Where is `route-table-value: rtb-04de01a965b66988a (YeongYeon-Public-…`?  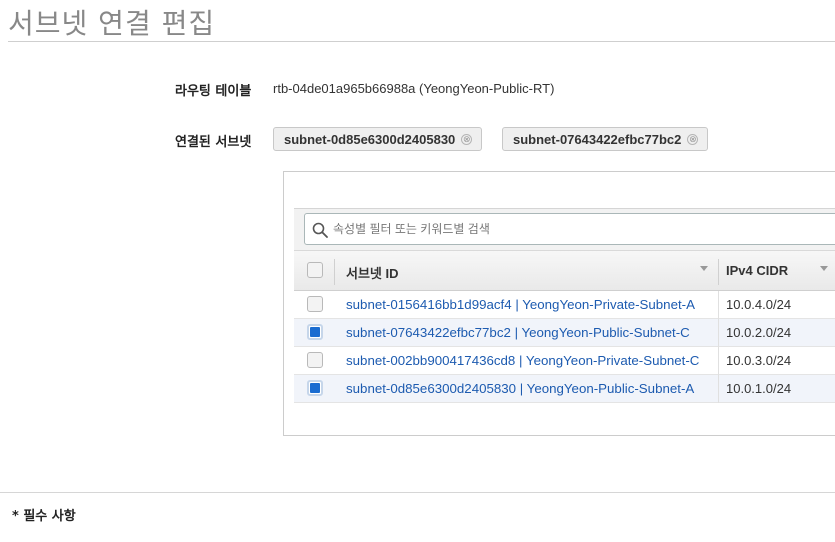
route-table-value: rtb-04de01a965b66988a (YeongYeon-Public-… is located at coordinates (414, 88).